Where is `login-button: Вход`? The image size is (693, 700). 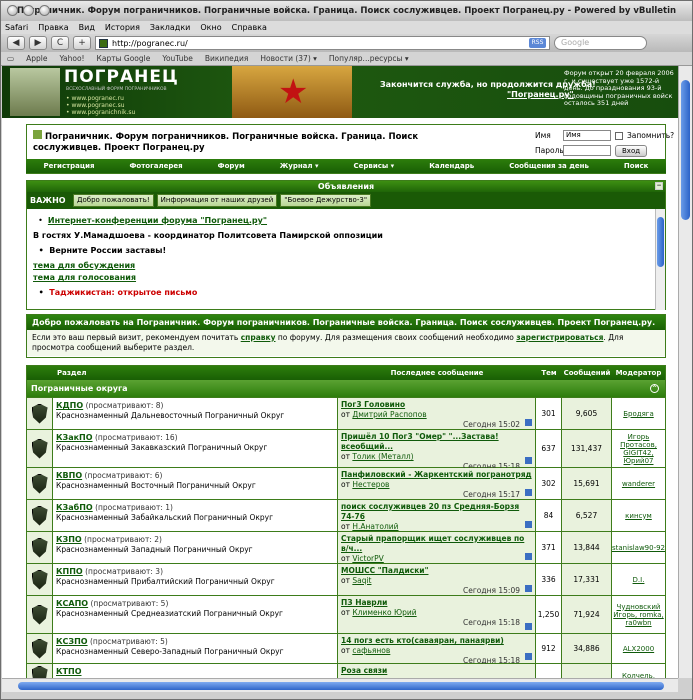
login-button: Вход is located at coordinates (631, 150).